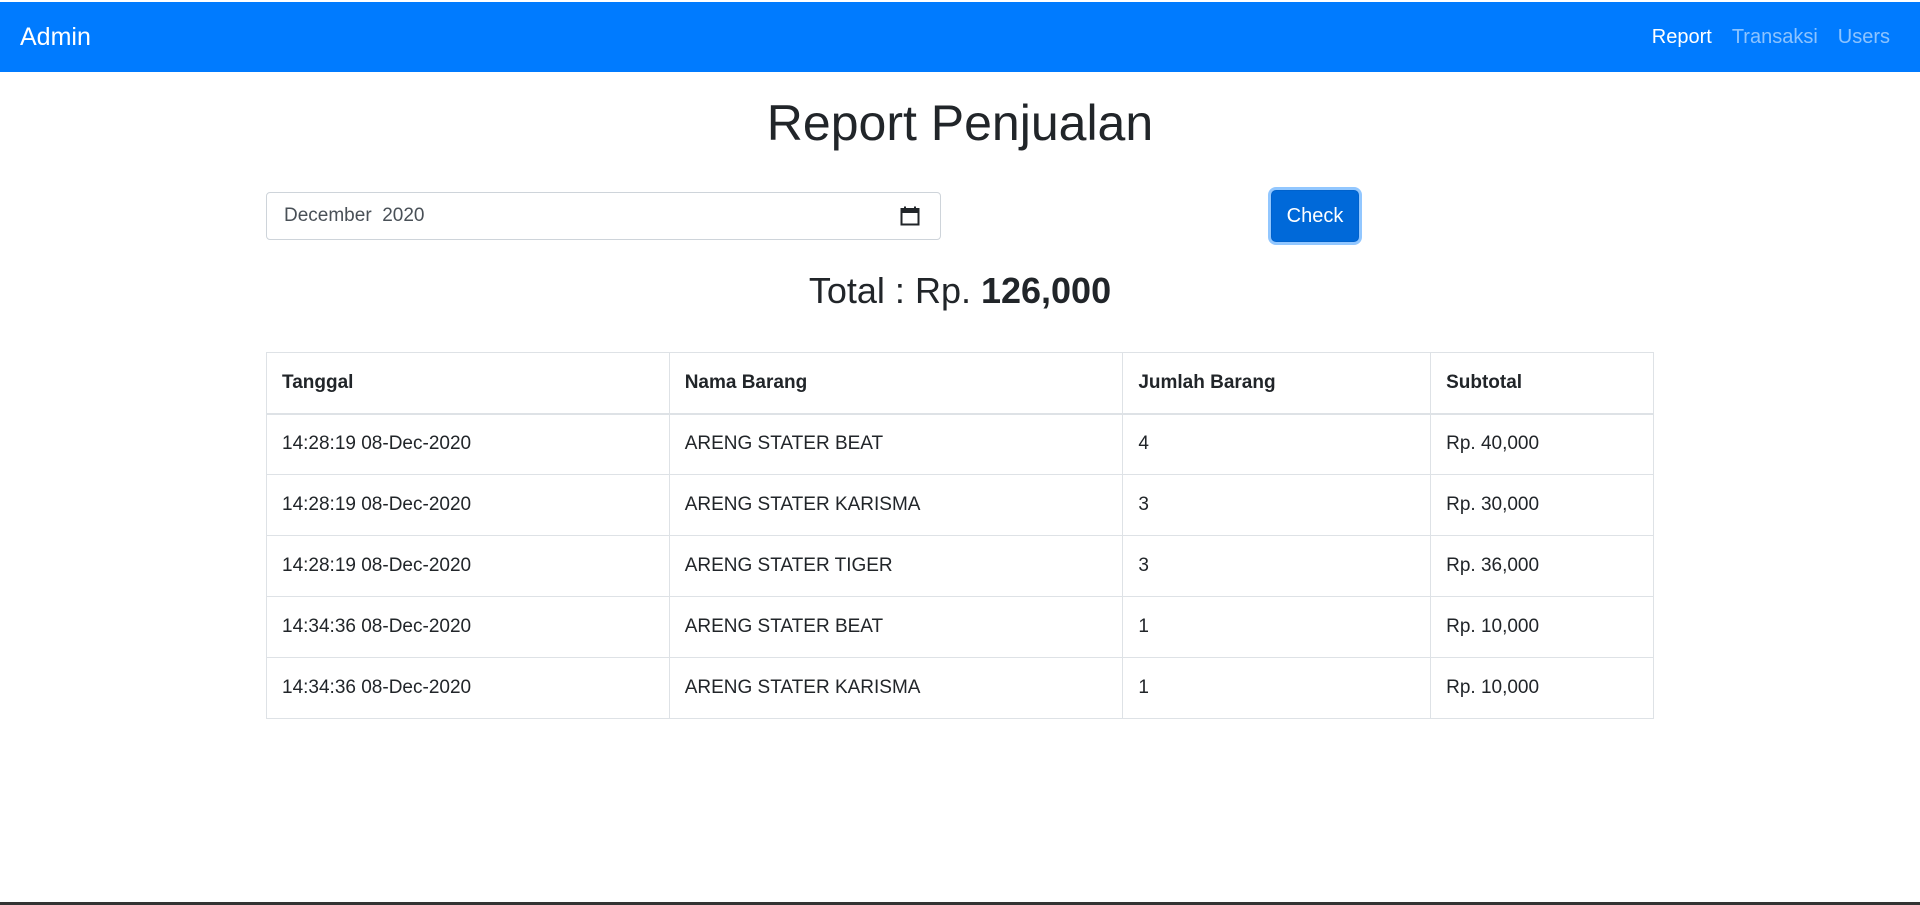  What do you see at coordinates (1542, 505) in the screenshot?
I see `cell-subtotal: Rp. 30,000` at bounding box center [1542, 505].